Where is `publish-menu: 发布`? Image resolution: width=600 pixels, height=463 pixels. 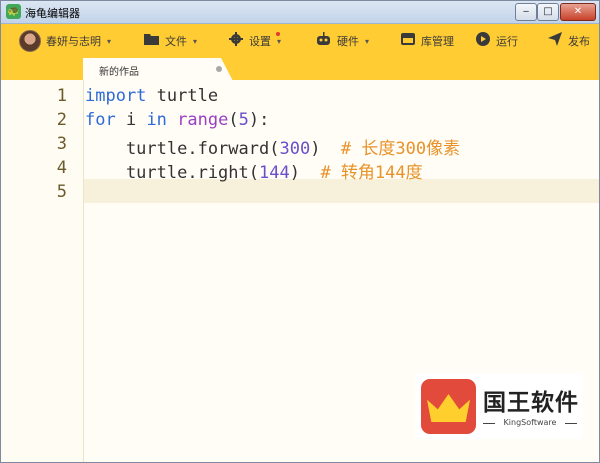
publish-menu: 发布 is located at coordinates (569, 41).